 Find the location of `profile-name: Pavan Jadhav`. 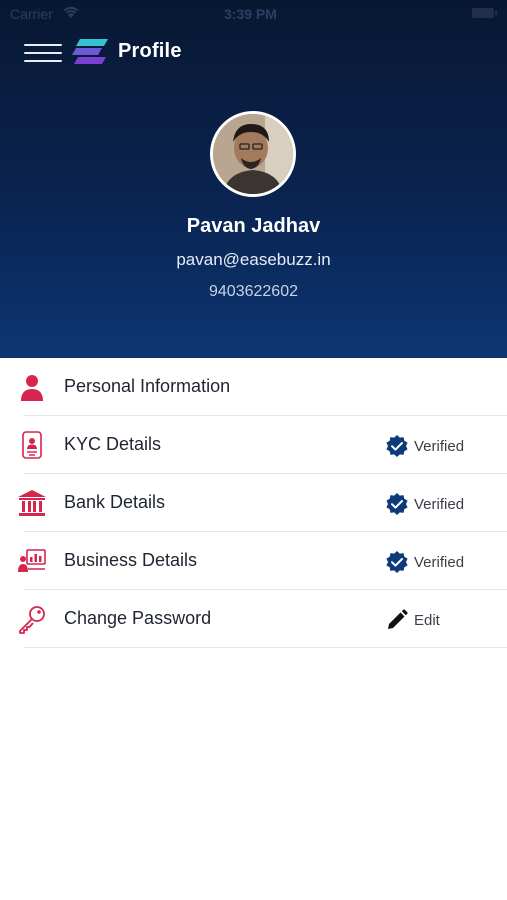

profile-name: Pavan Jadhav is located at coordinates (253, 226).